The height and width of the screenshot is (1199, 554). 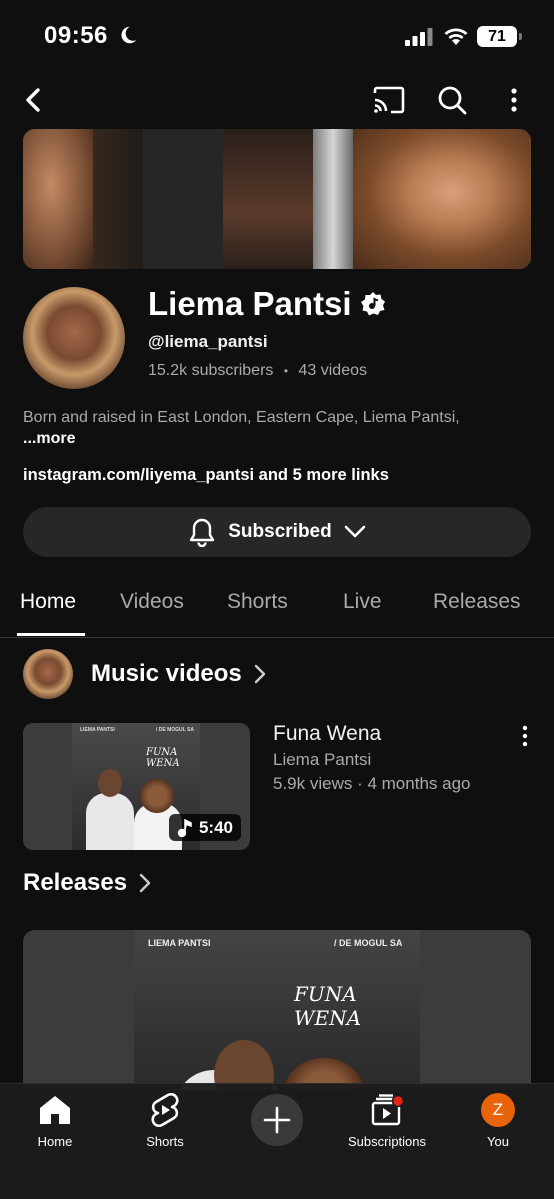 I want to click on wifi-icon, so click(x=456, y=36).